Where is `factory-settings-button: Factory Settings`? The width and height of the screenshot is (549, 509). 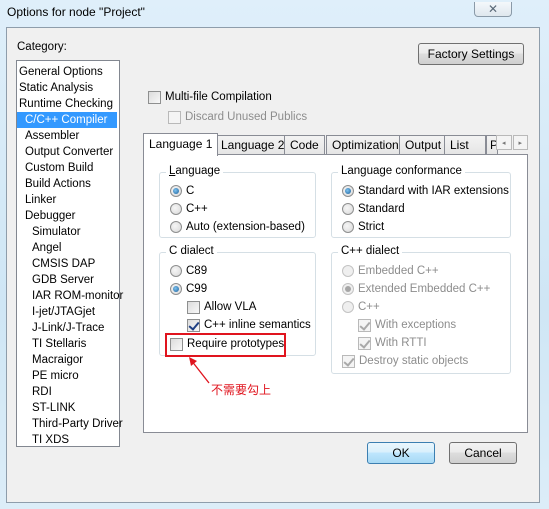 factory-settings-button: Factory Settings is located at coordinates (471, 54).